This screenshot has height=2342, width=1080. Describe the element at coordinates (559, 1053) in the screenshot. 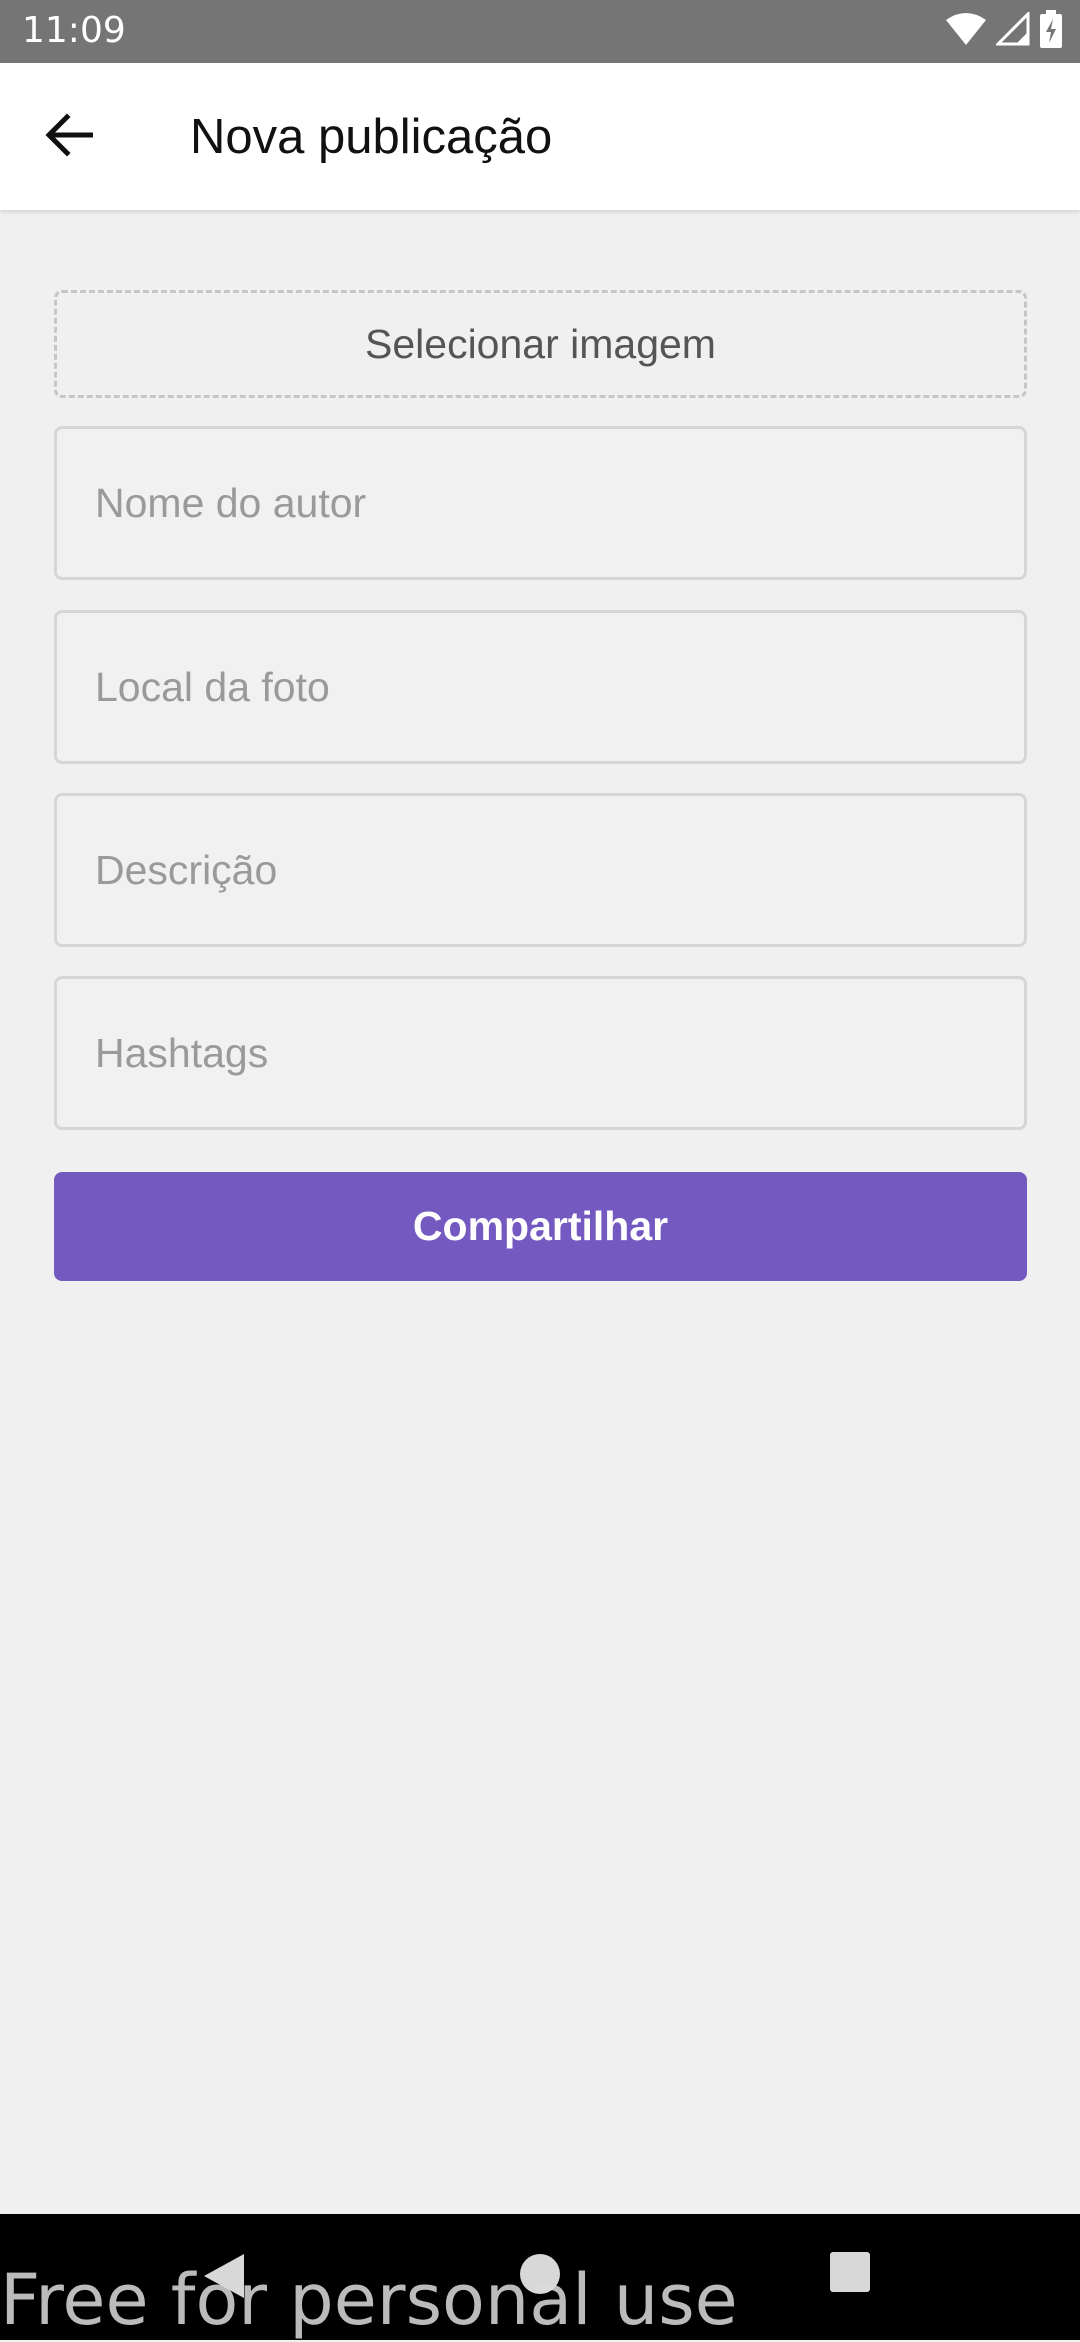

I see `hashtags-input` at that location.